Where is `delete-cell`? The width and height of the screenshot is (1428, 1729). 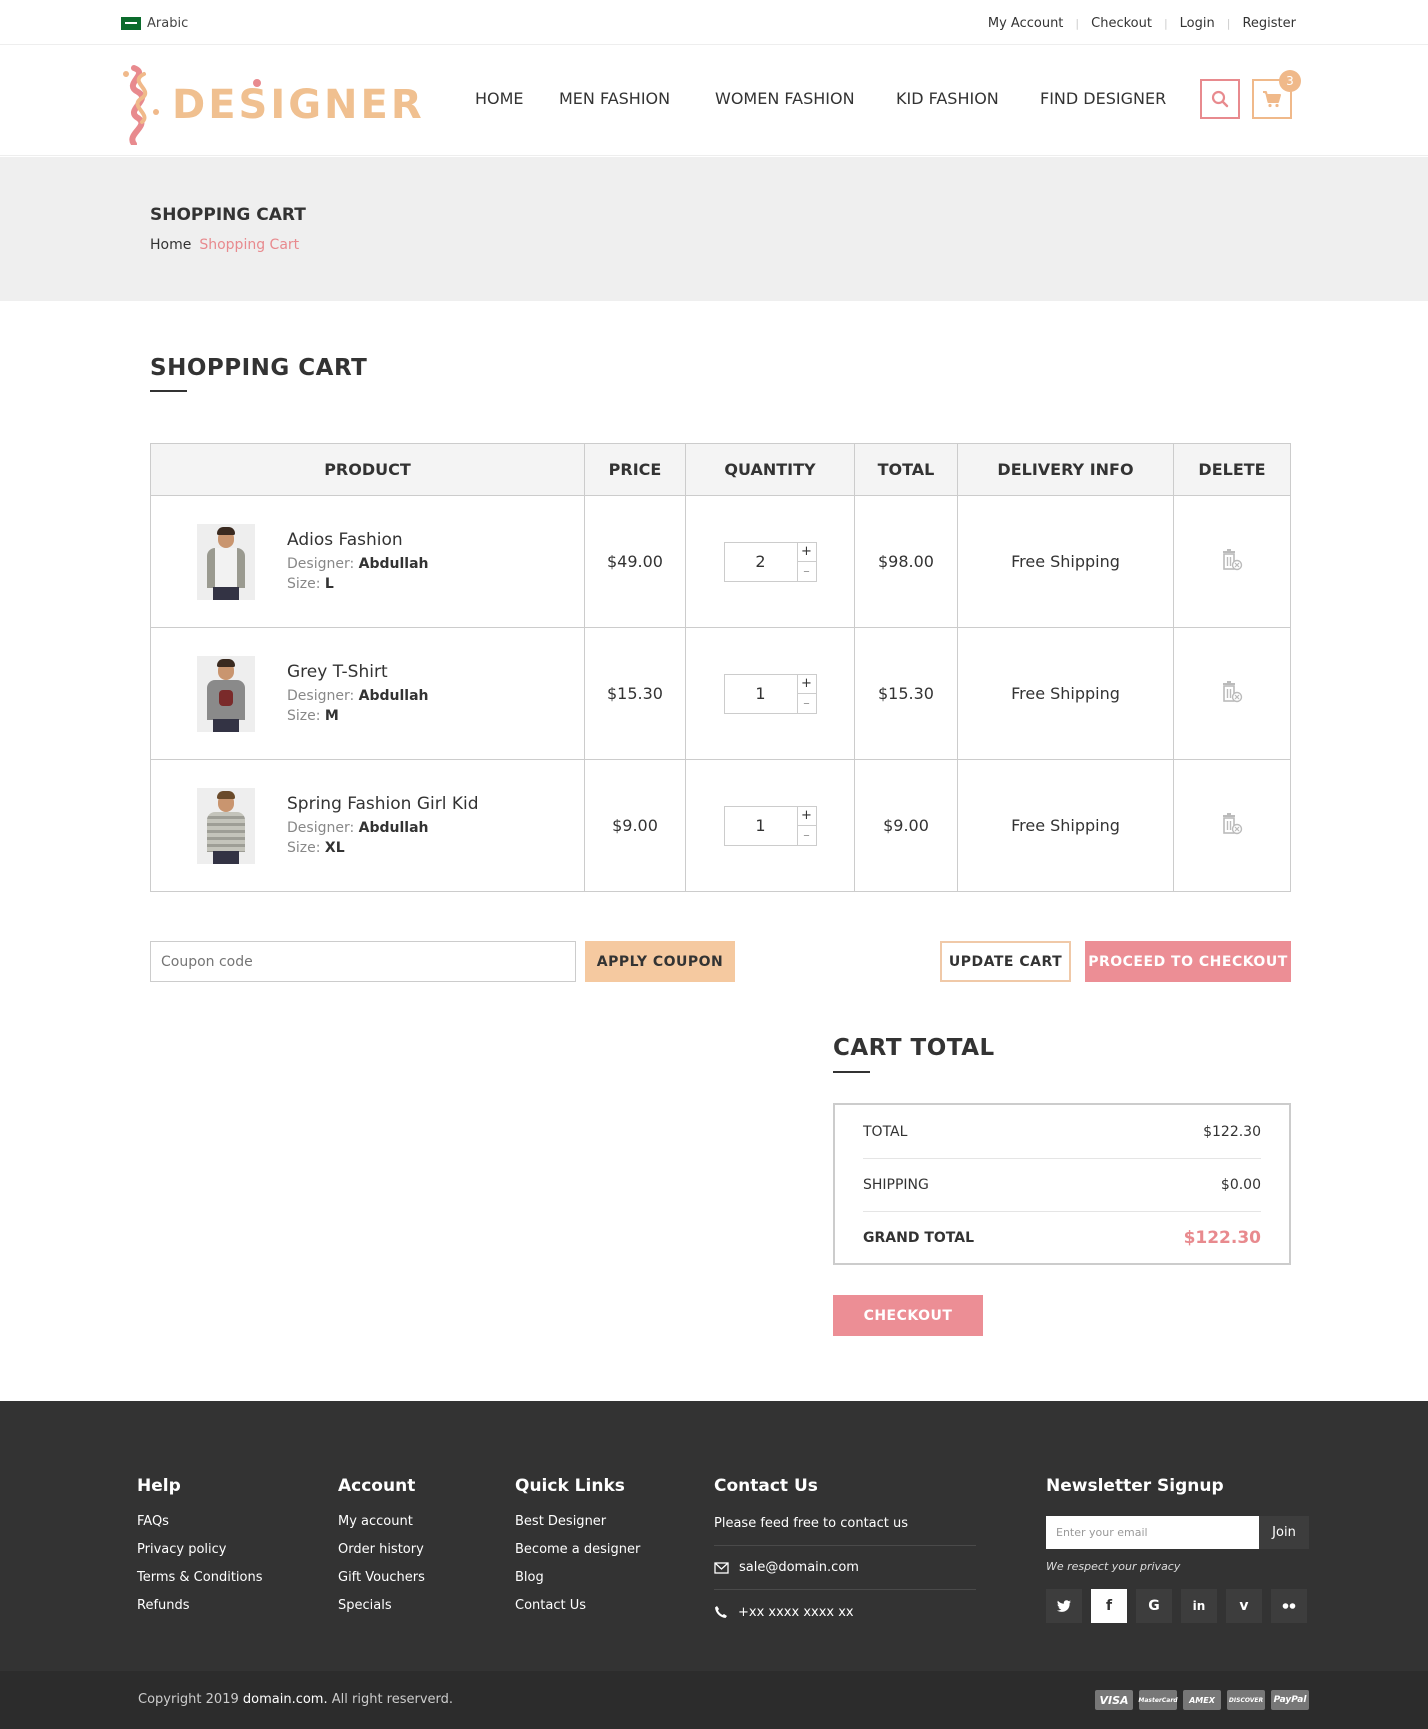
delete-cell is located at coordinates (1232, 825).